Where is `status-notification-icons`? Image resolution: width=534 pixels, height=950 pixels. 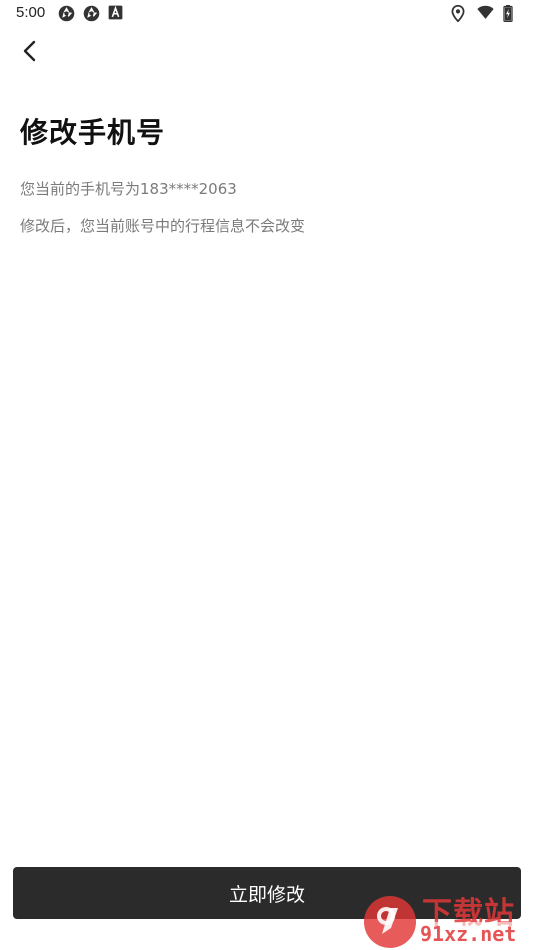
status-notification-icons is located at coordinates (91, 13).